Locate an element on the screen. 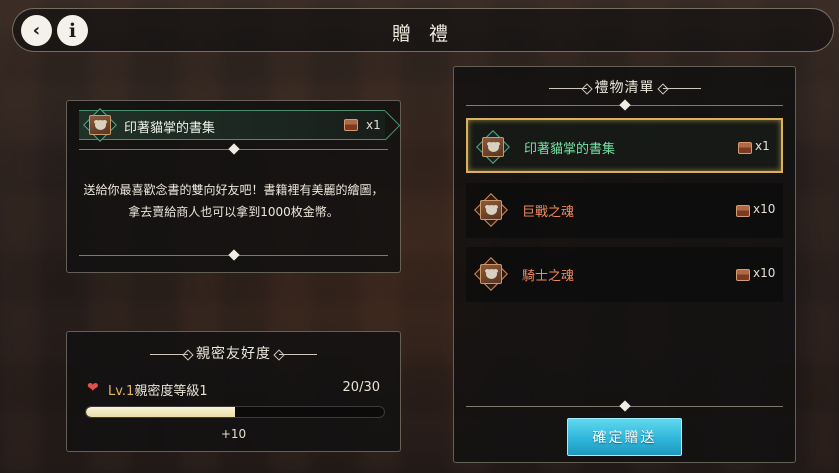 This screenshot has height=473, width=839. gift-list-title: 禮物清單 is located at coordinates (624, 88).